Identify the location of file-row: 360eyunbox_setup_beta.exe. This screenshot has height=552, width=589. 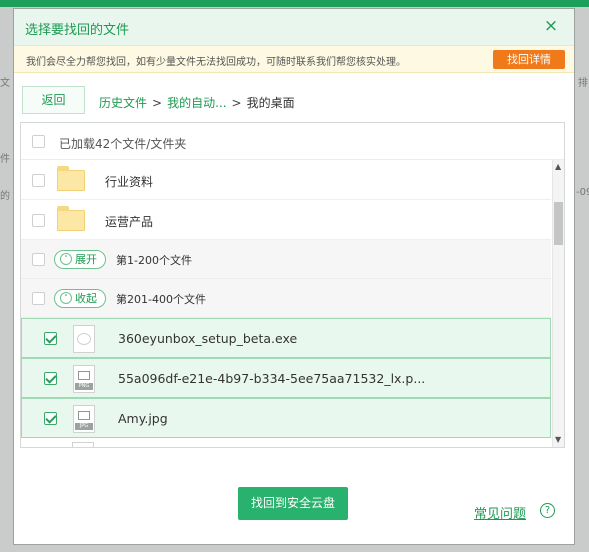
(286, 338).